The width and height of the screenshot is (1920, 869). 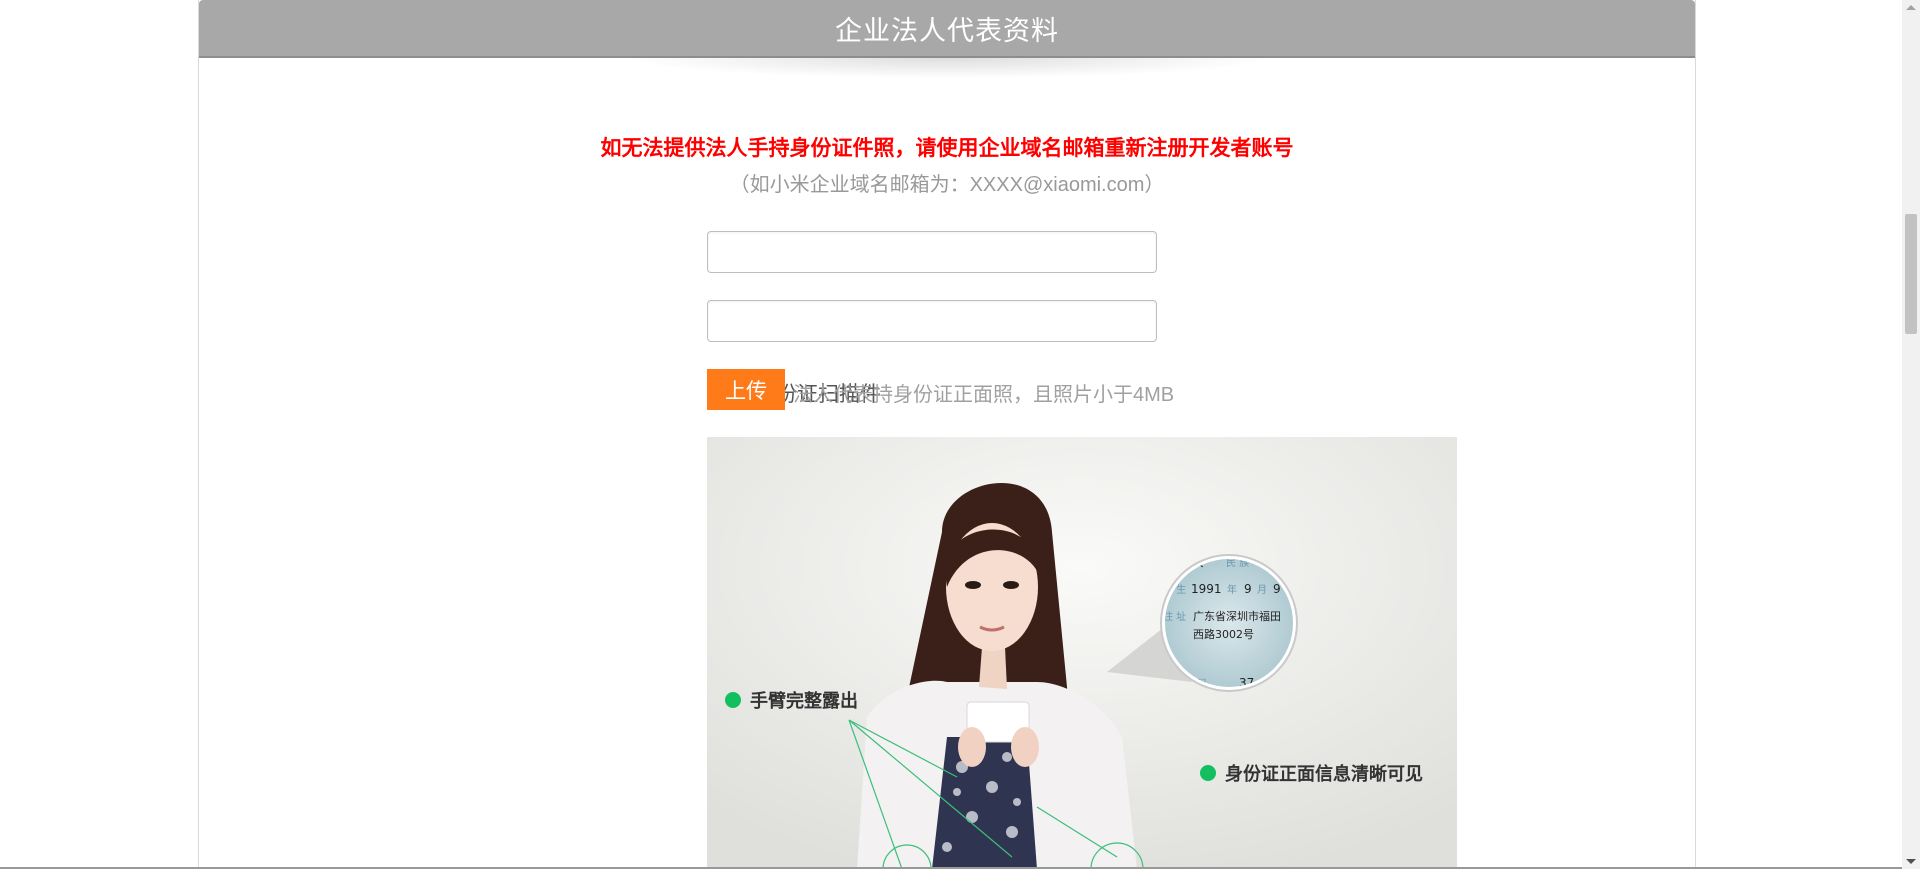 I want to click on id-card-birth-day: 9, so click(x=1277, y=589).